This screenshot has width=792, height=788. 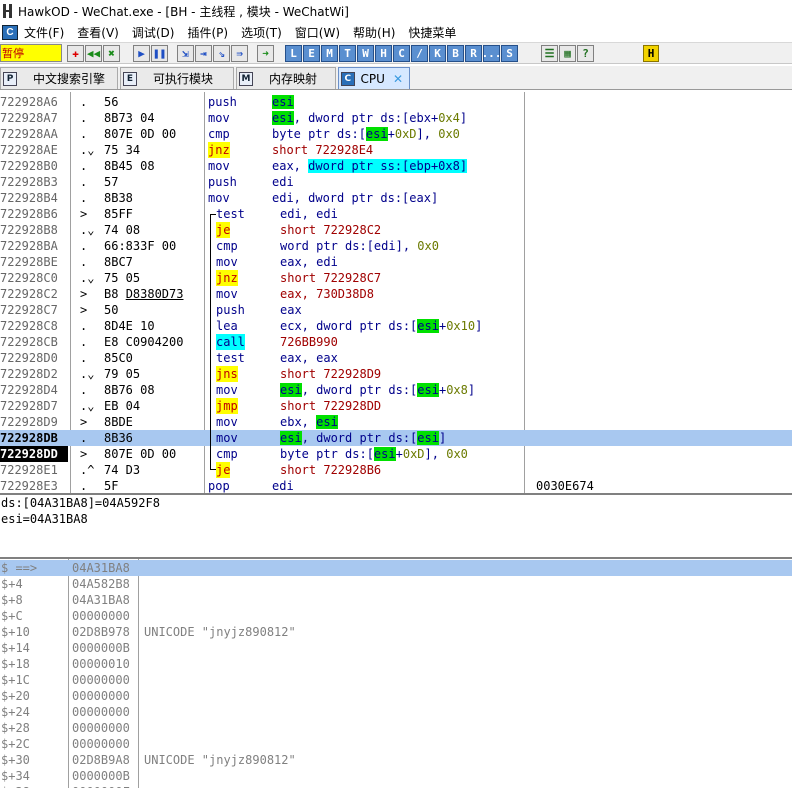 What do you see at coordinates (396, 422) in the screenshot?
I see `disasm-row: 722928D9 >8BDE mov ebx, esi` at bounding box center [396, 422].